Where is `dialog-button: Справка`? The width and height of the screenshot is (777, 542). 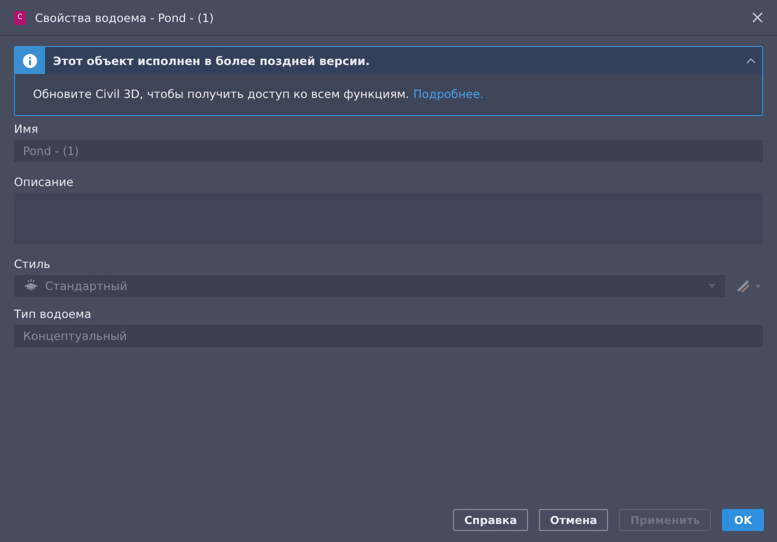
dialog-button: Справка is located at coordinates (490, 520).